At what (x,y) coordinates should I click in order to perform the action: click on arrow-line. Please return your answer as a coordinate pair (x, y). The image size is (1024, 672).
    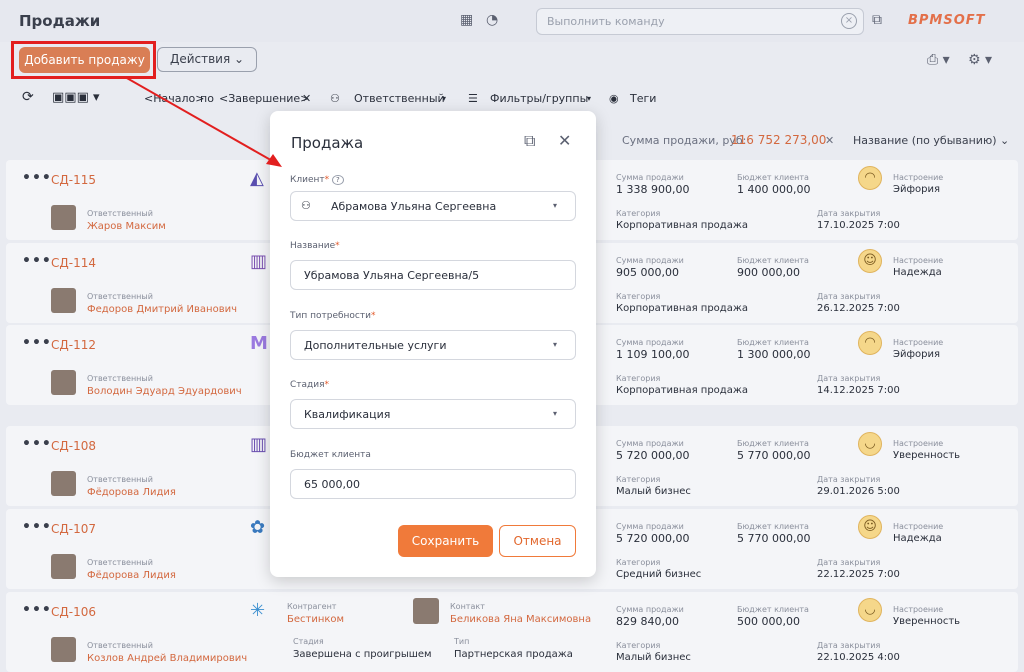
    Looking at the image, I should click on (200, 120).